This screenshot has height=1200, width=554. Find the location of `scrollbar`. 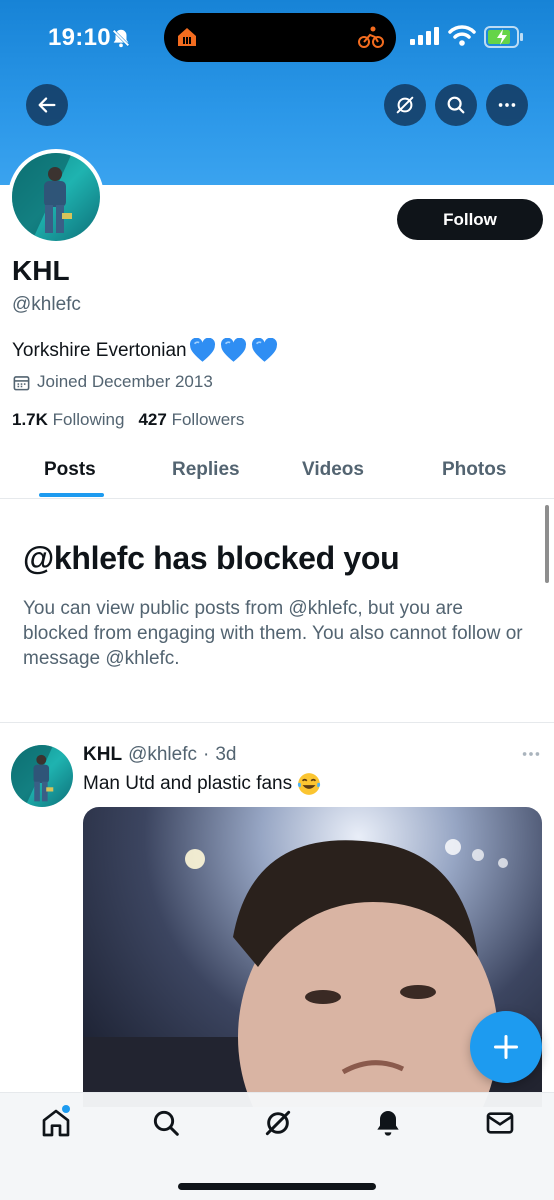

scrollbar is located at coordinates (547, 544).